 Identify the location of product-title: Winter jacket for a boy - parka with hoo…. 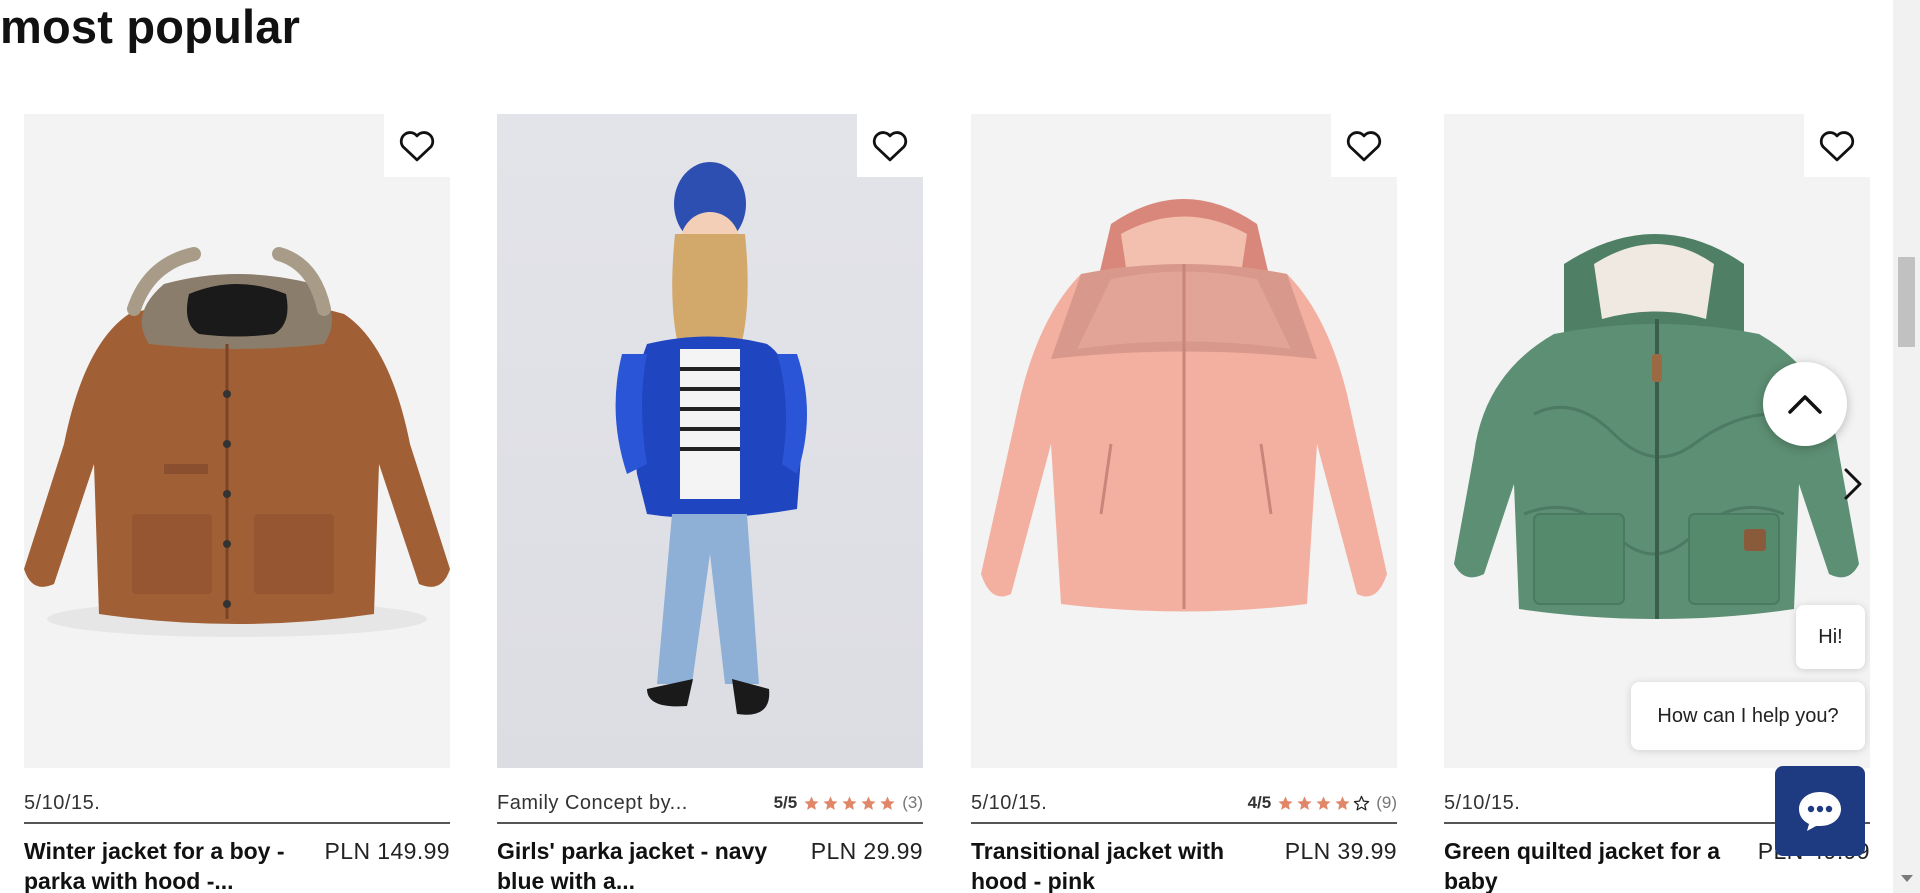
(164, 864).